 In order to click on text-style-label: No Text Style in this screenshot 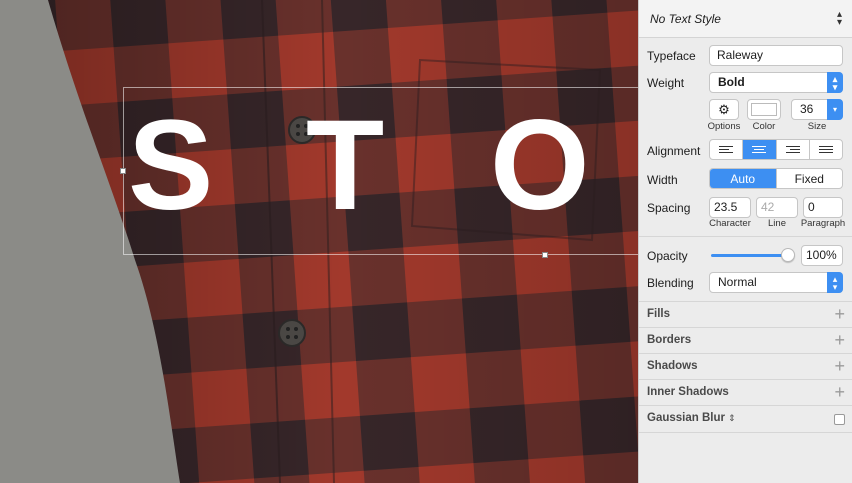, I will do `click(685, 18)`.